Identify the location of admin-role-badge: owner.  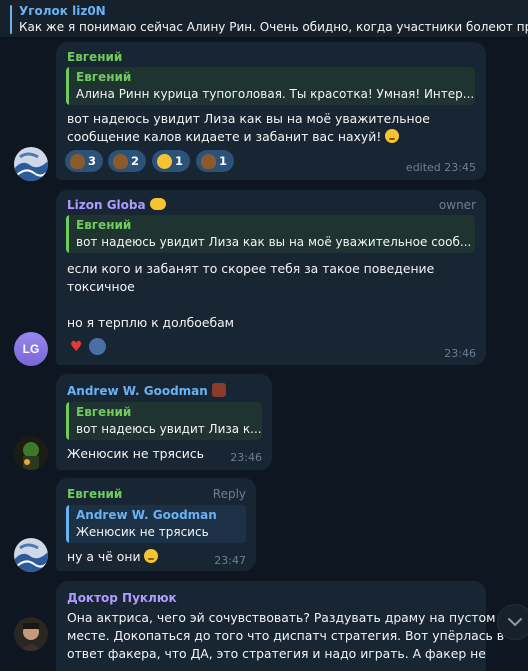
(457, 205).